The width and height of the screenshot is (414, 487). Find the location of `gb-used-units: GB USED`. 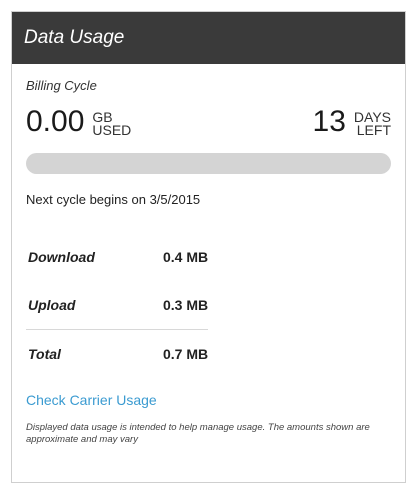

gb-used-units: GB USED is located at coordinates (112, 124).